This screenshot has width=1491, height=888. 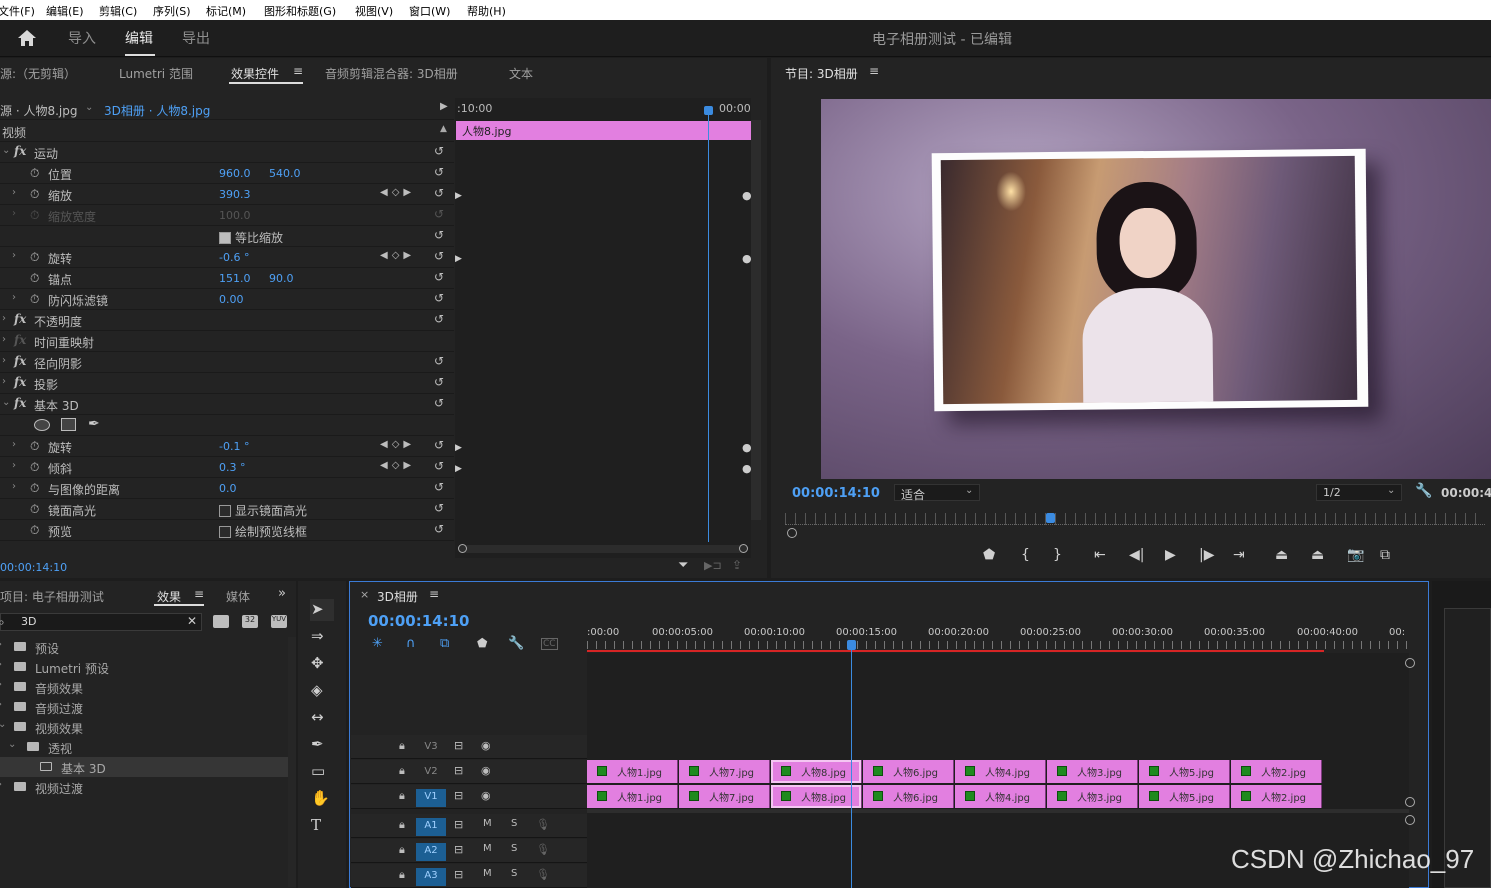 What do you see at coordinates (317, 744) in the screenshot?
I see `pen-tool-icon: ✒` at bounding box center [317, 744].